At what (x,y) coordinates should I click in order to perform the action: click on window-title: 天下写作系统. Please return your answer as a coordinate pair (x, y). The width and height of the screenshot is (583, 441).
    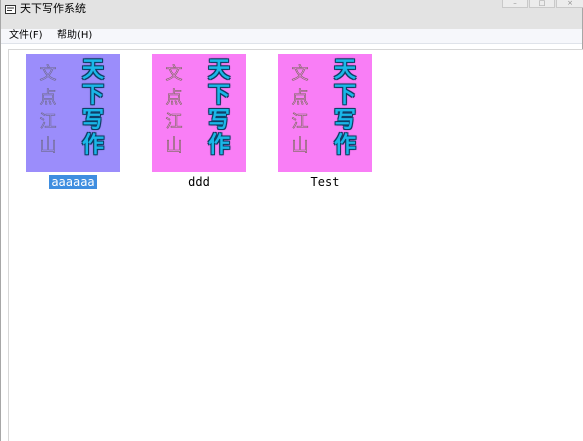
    Looking at the image, I should click on (53, 8).